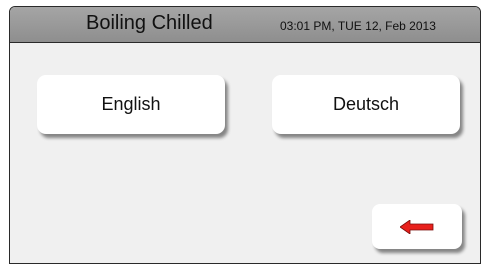 The width and height of the screenshot is (484, 267). I want to click on language-button-deutsch: Deutsch, so click(366, 104).